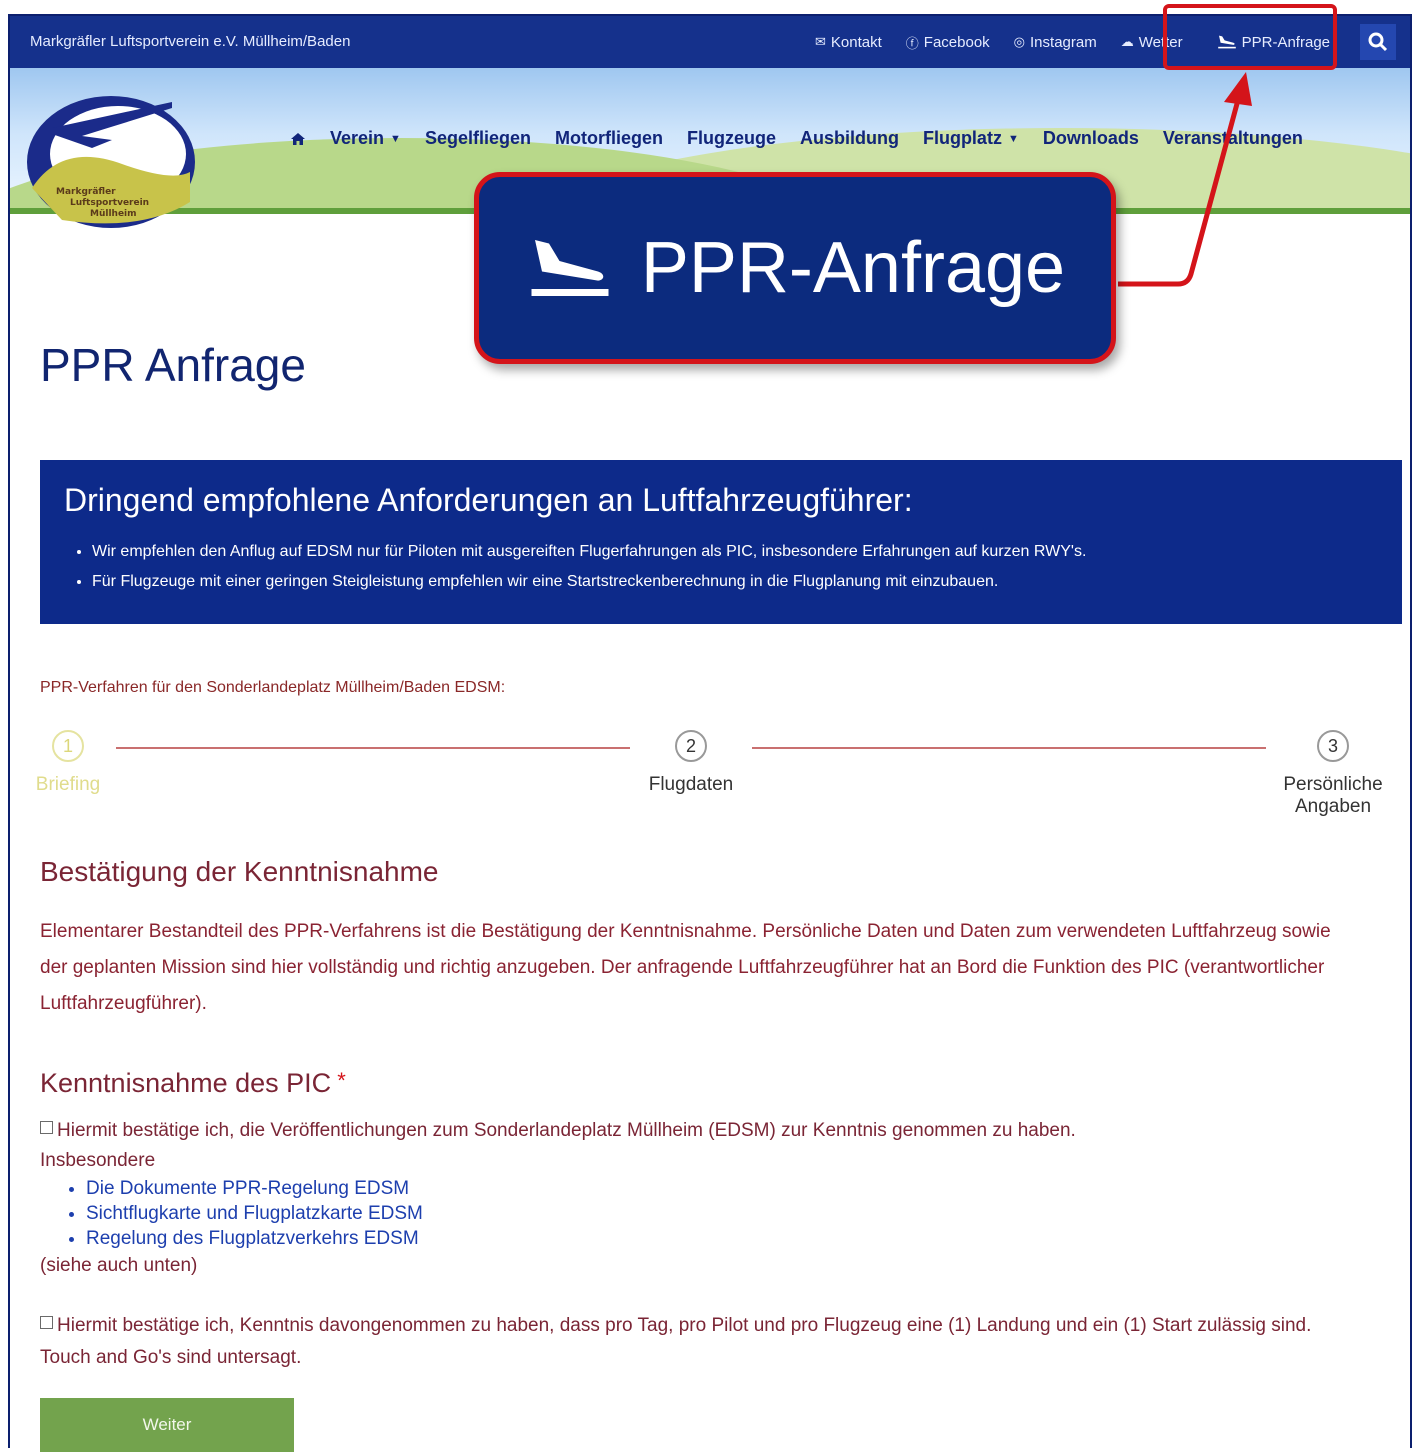  I want to click on pic-heading: Kenntnisnahme des PIC *, so click(193, 1083).